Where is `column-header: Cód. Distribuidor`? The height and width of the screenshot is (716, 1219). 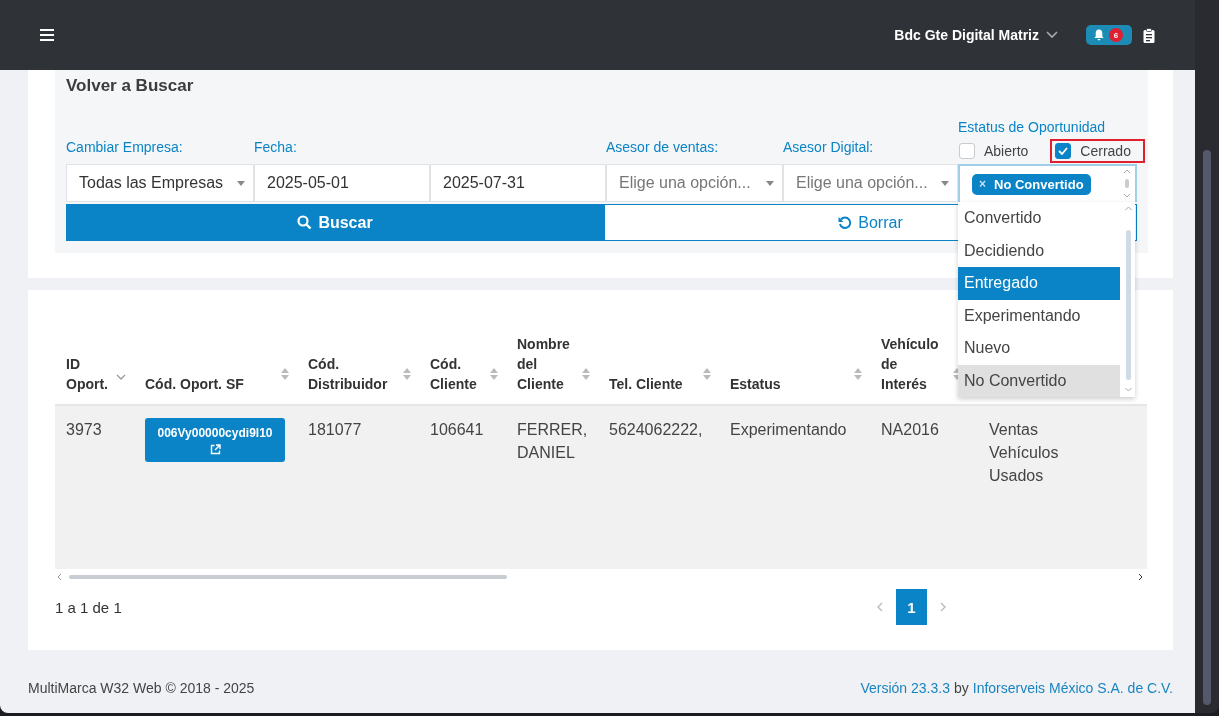 column-header: Cód. Distribuidor is located at coordinates (355, 374).